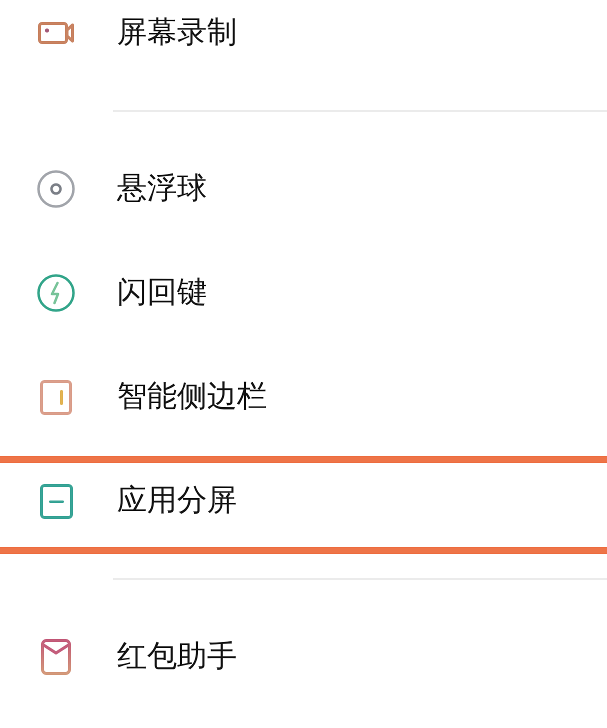 This screenshot has height=728, width=607. What do you see at coordinates (303, 501) in the screenshot?
I see `settings-item: 应用分屏` at bounding box center [303, 501].